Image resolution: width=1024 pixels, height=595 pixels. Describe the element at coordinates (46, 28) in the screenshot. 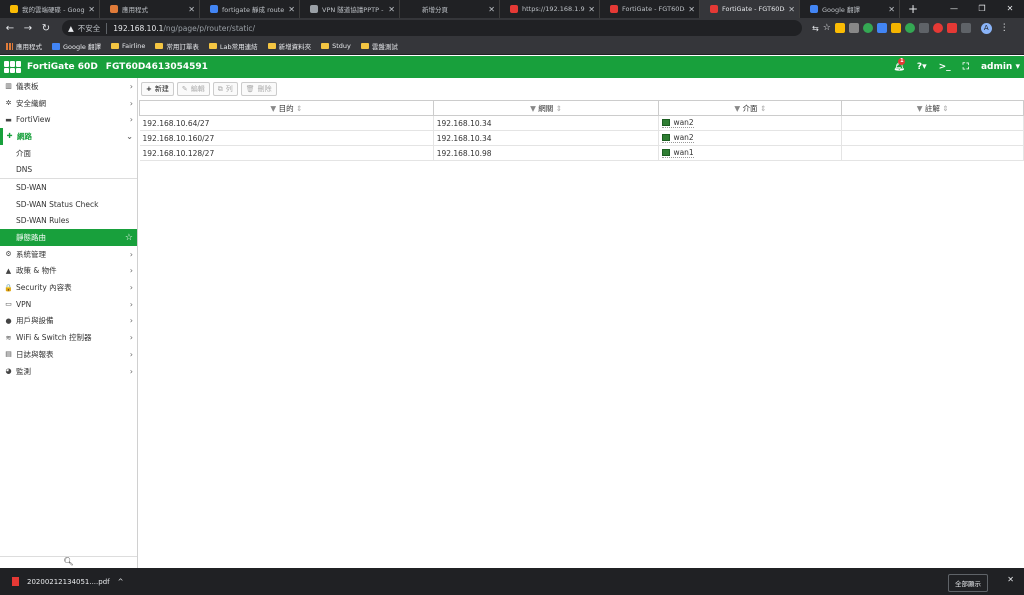

I see `reload-icon: ↻` at that location.